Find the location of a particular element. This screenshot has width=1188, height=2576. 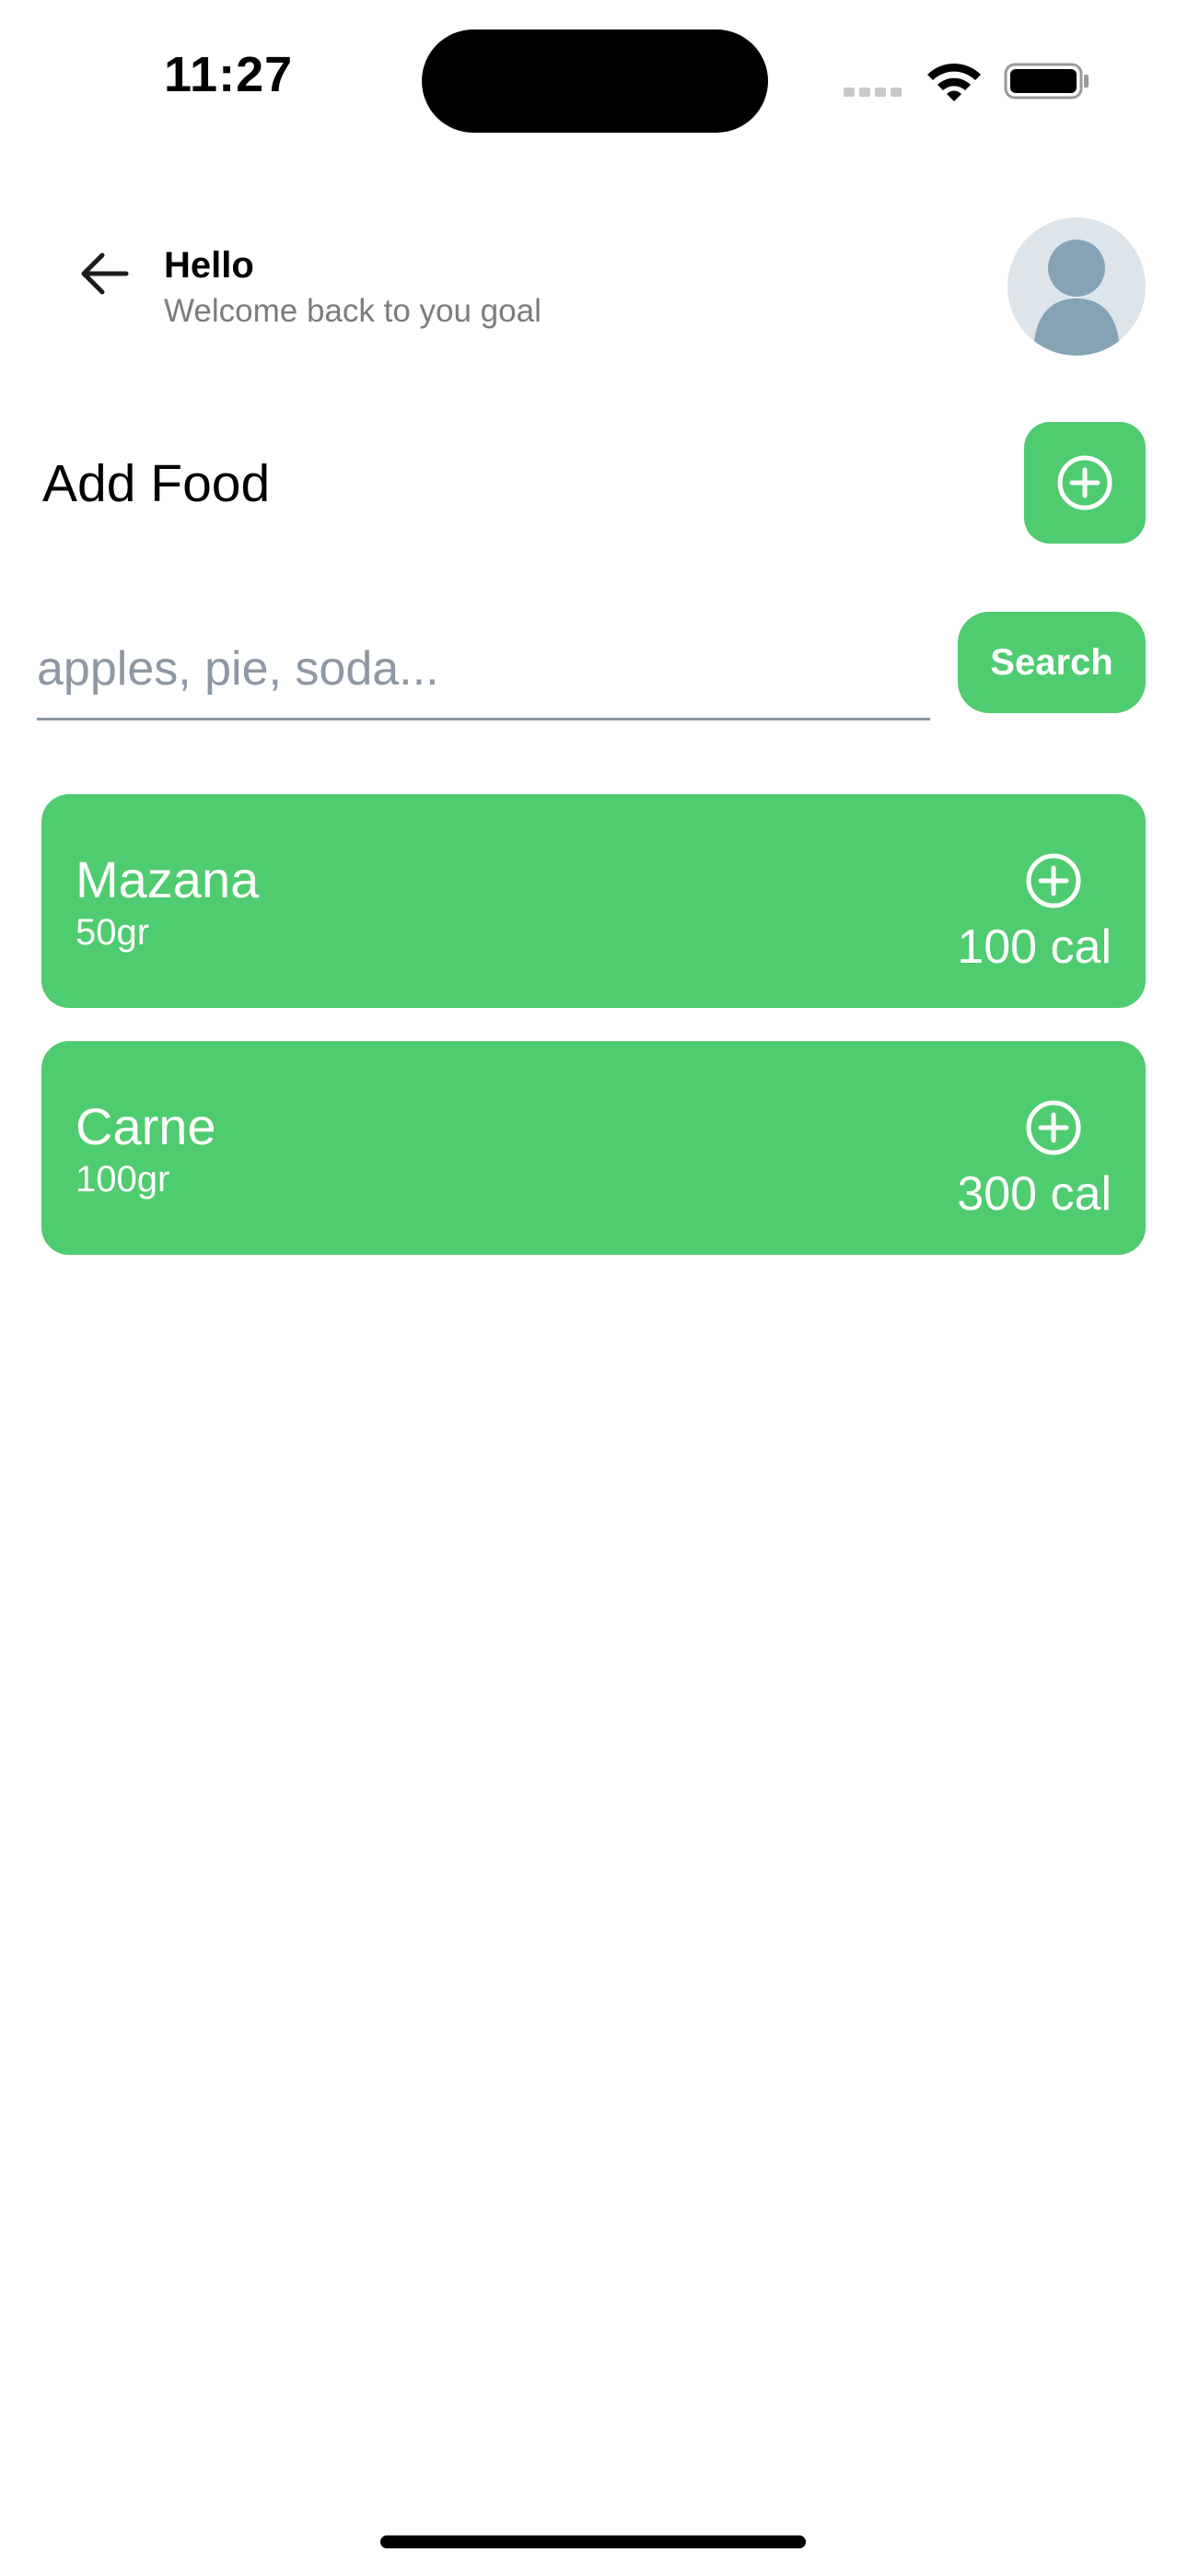

search-button: Search is located at coordinates (1052, 662).